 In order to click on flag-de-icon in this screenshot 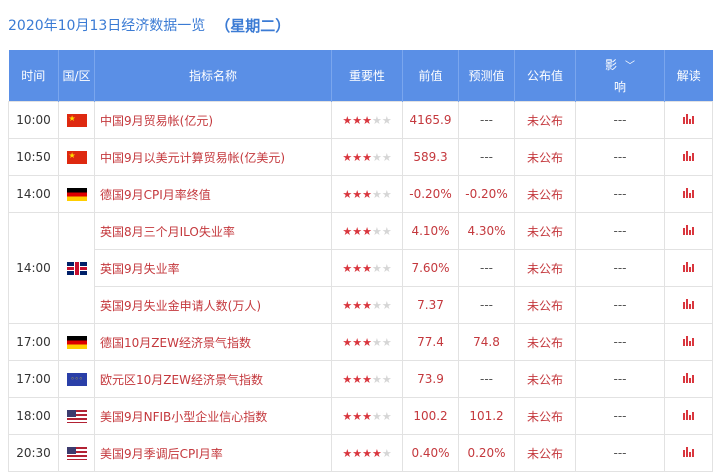, I will do `click(76, 342)`.